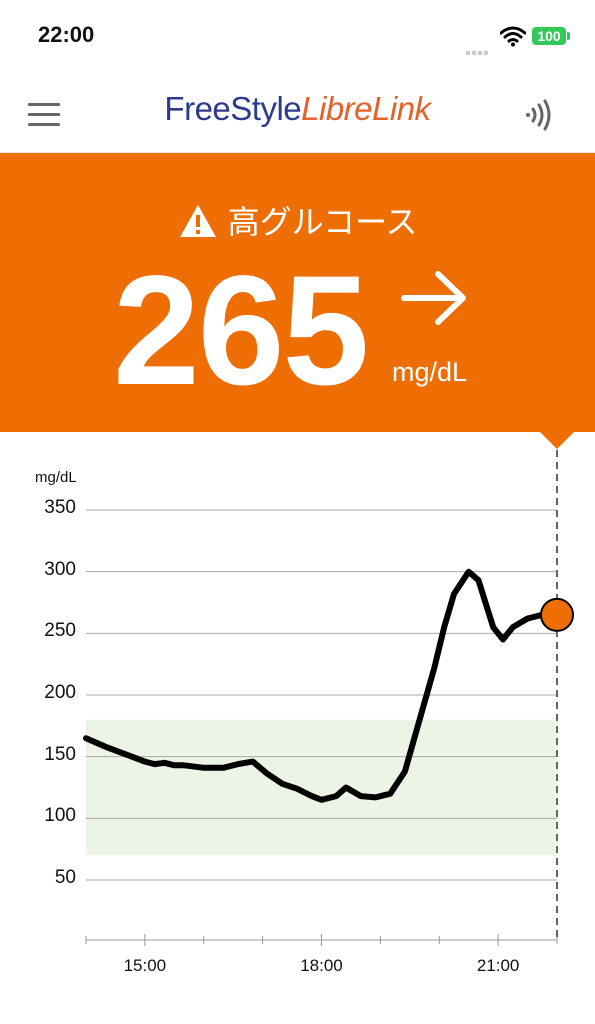 Image resolution: width=595 pixels, height=1024 pixels. What do you see at coordinates (60, 816) in the screenshot?
I see `y-tick-label: 100` at bounding box center [60, 816].